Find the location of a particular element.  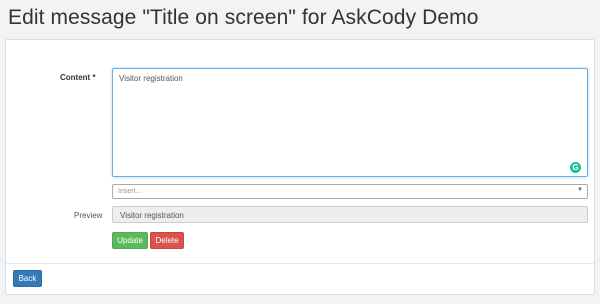

content-label: Content * is located at coordinates (78, 77).